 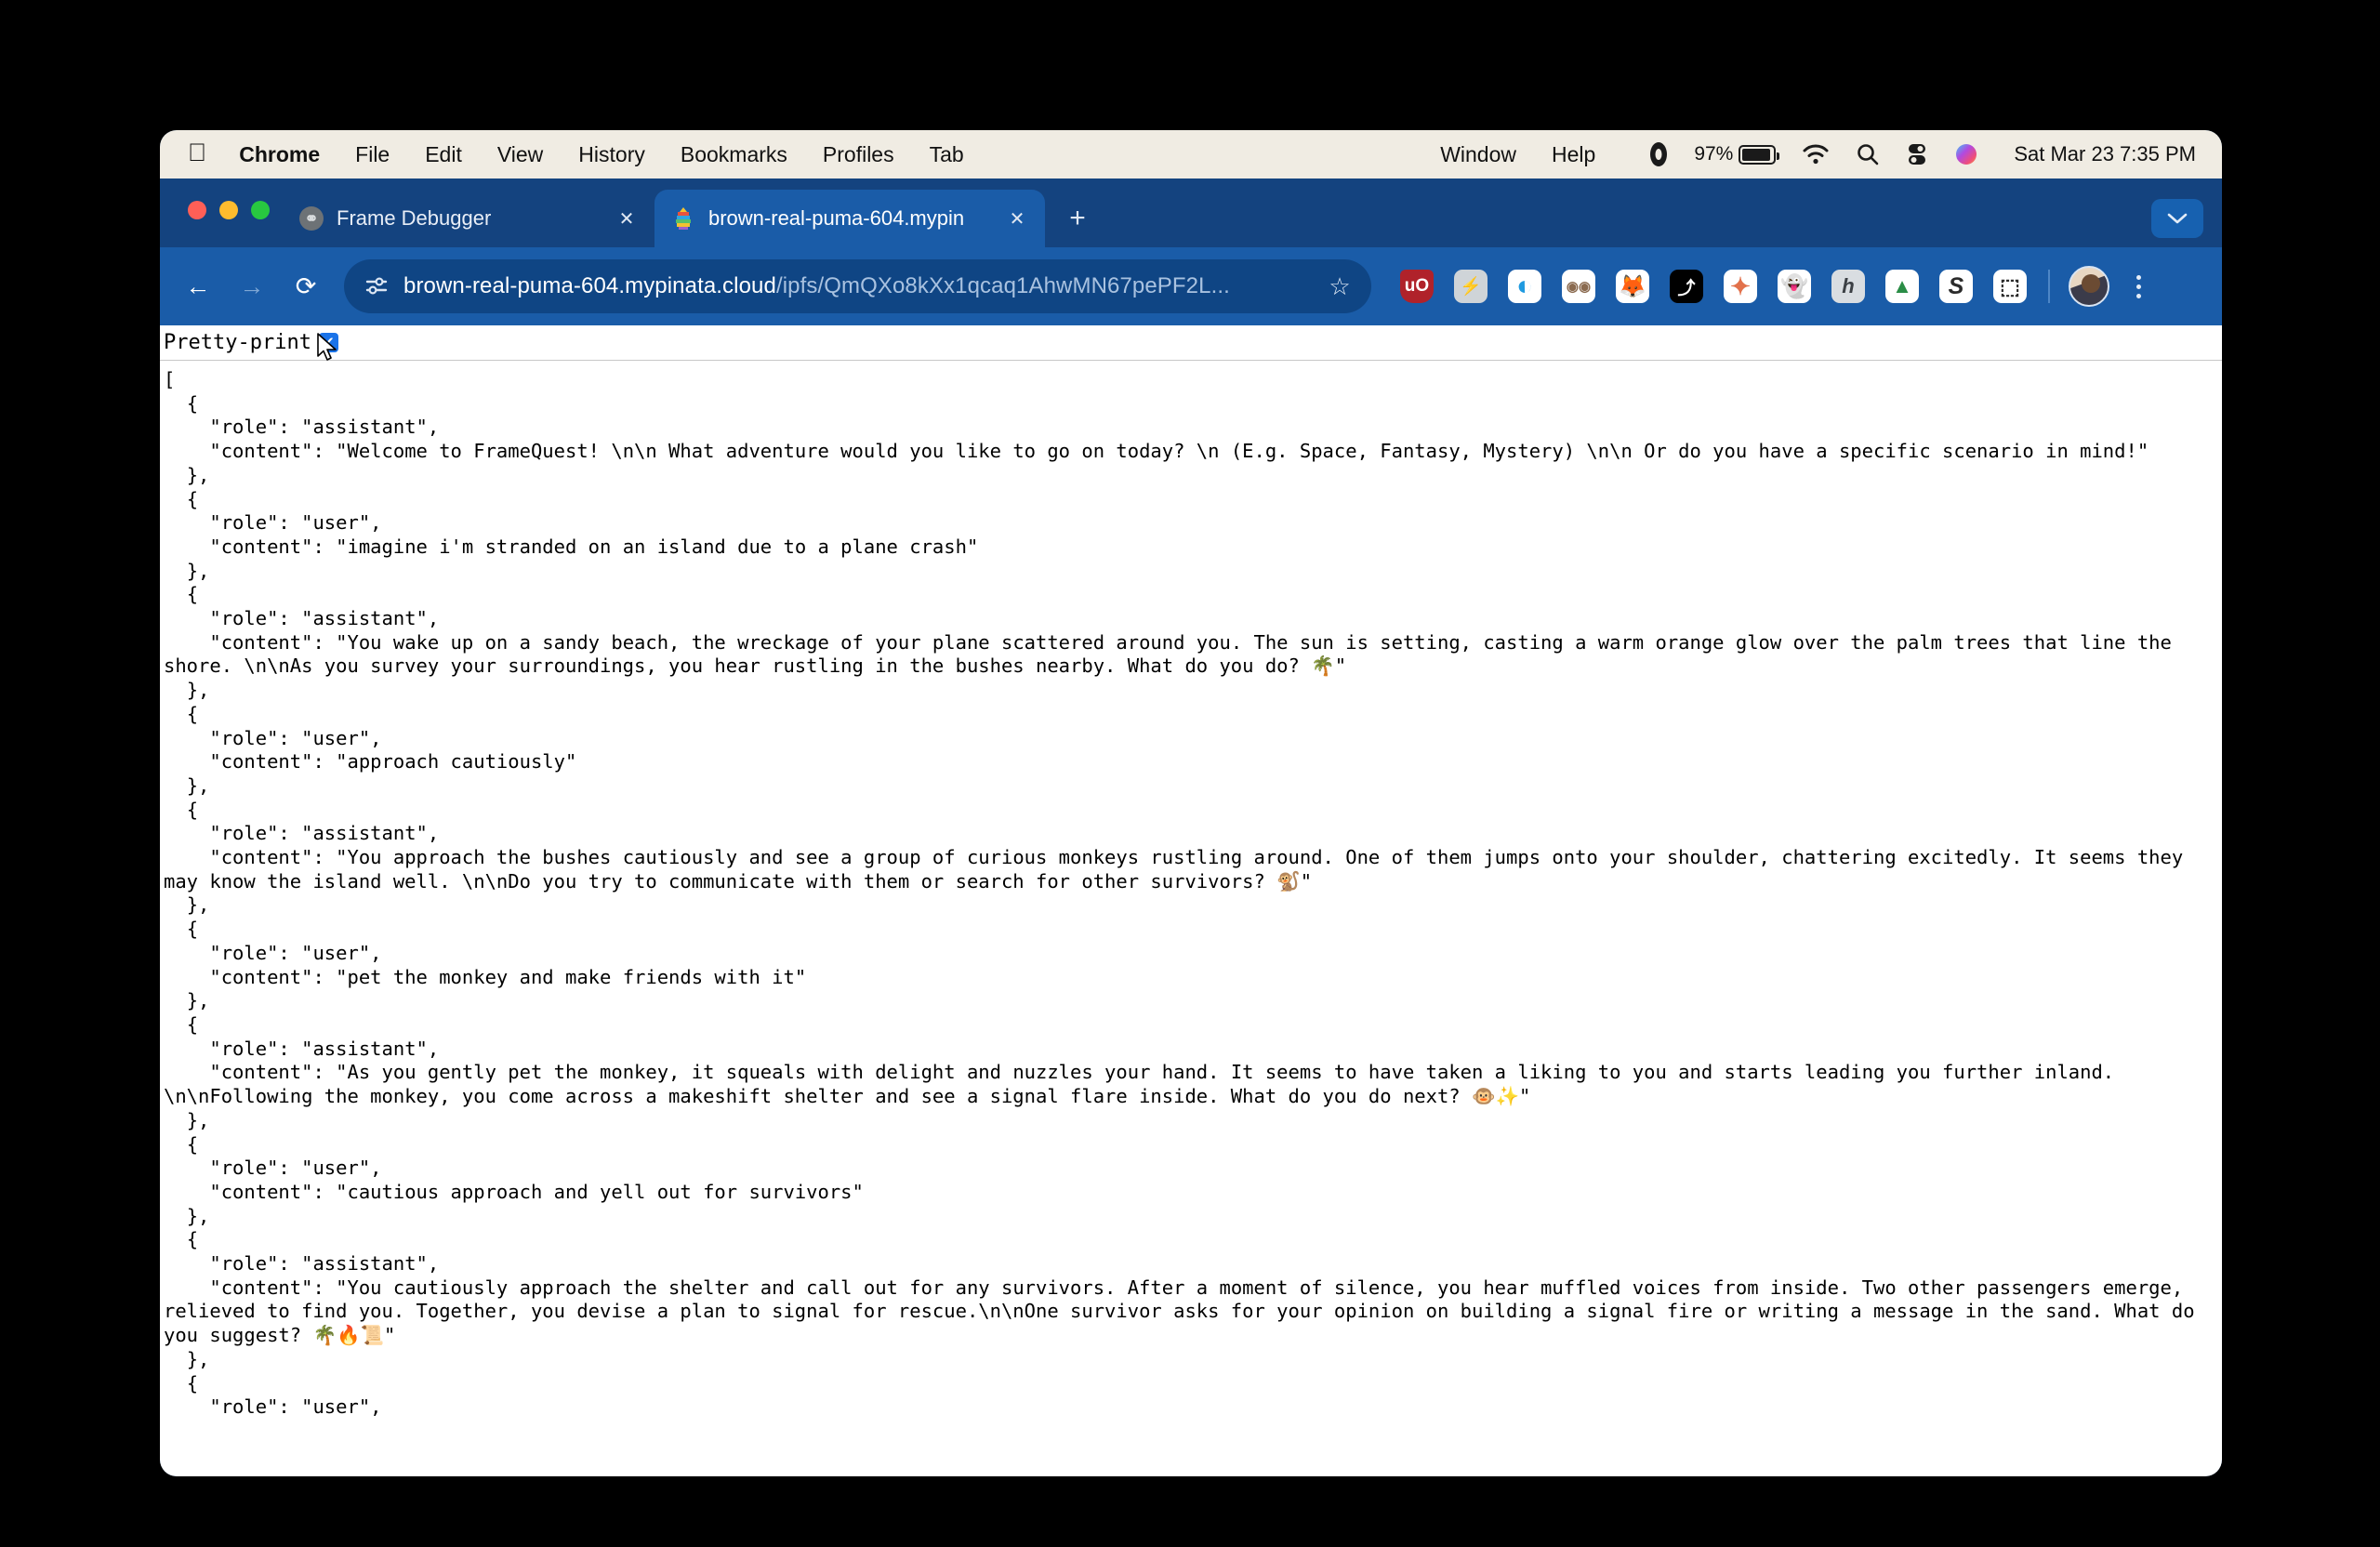 What do you see at coordinates (1759, 154) in the screenshot?
I see `battery-icon` at bounding box center [1759, 154].